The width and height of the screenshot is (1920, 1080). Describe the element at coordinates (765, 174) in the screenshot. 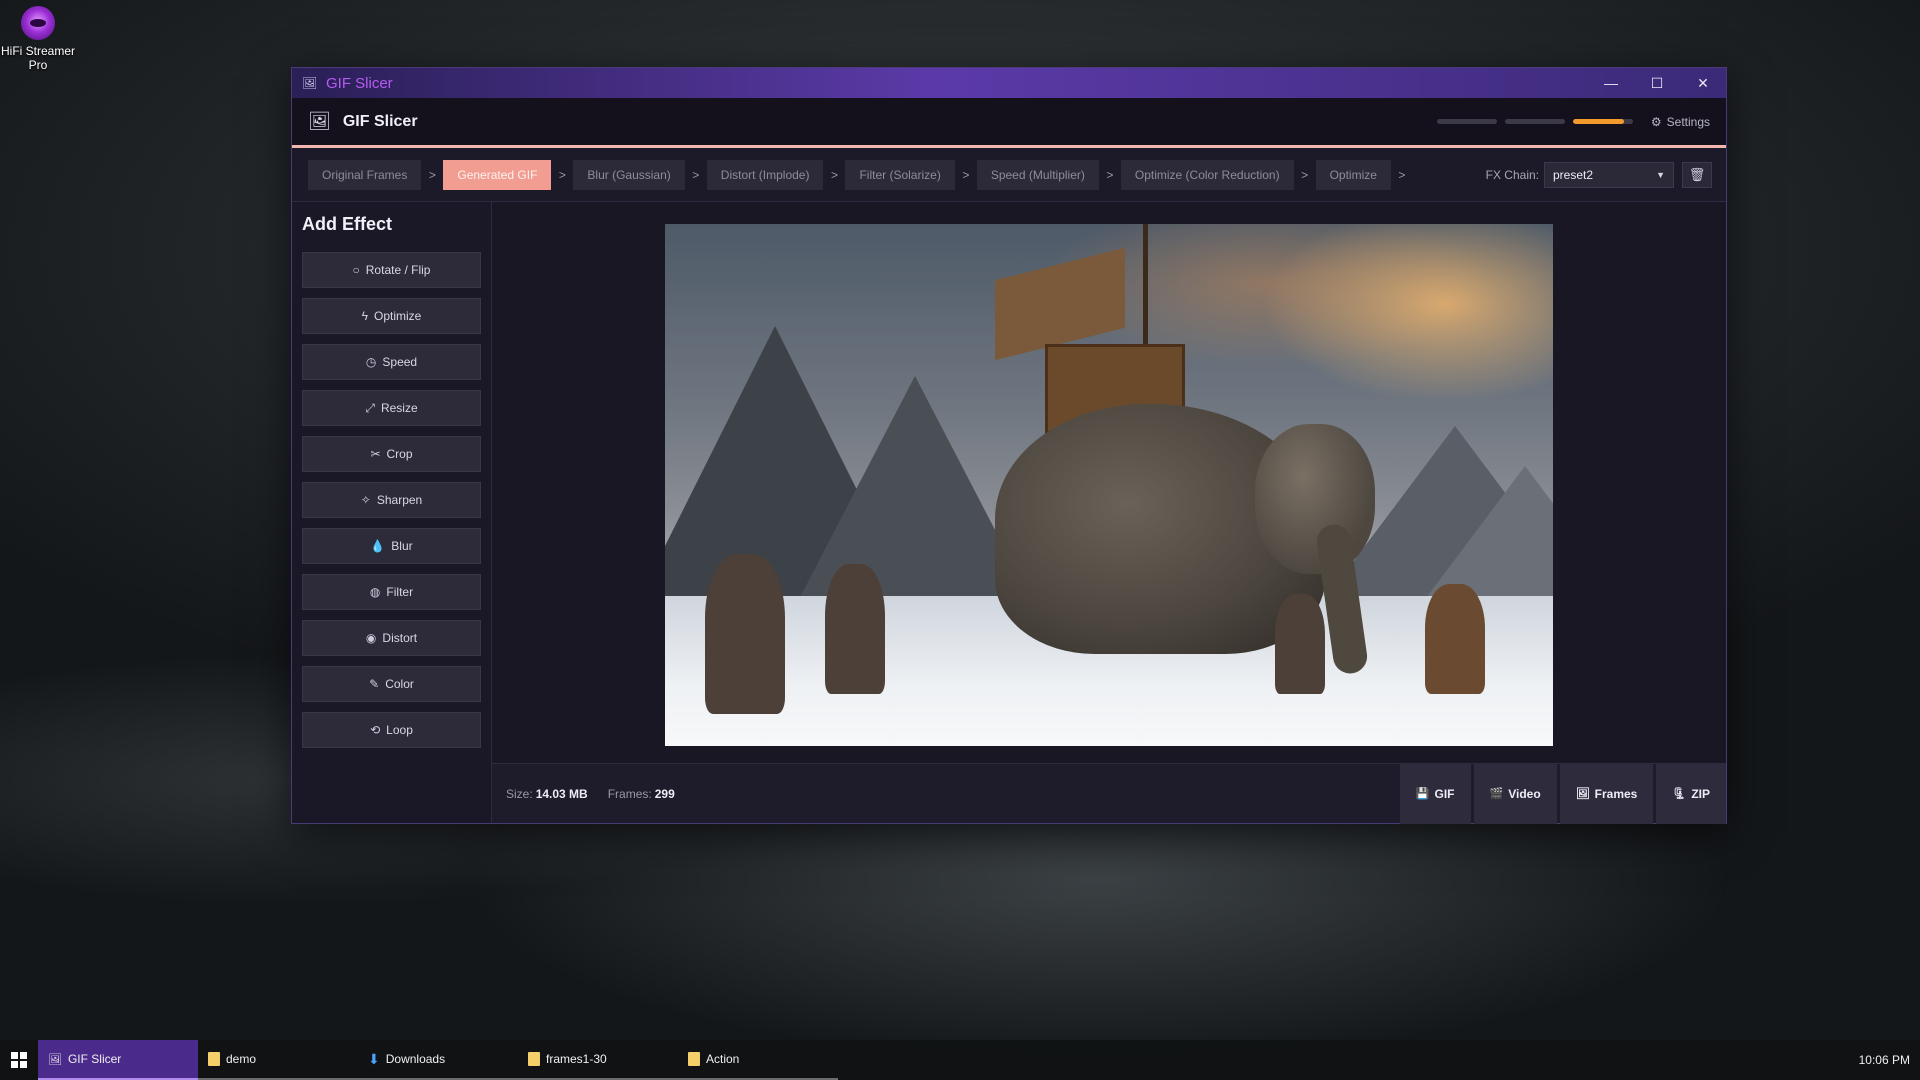

I see `pipeline-step: Distort (Implode)` at that location.